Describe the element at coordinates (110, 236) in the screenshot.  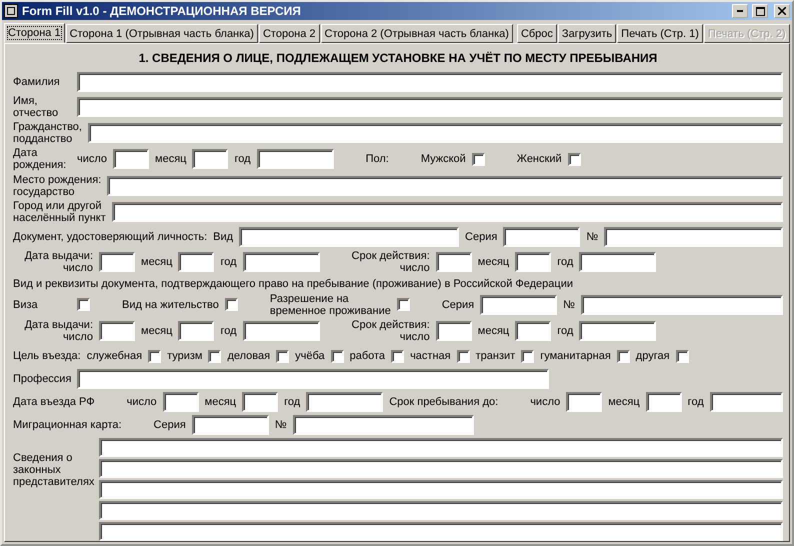
I see `field-label: Документ, удостоверяющий личность:` at that location.